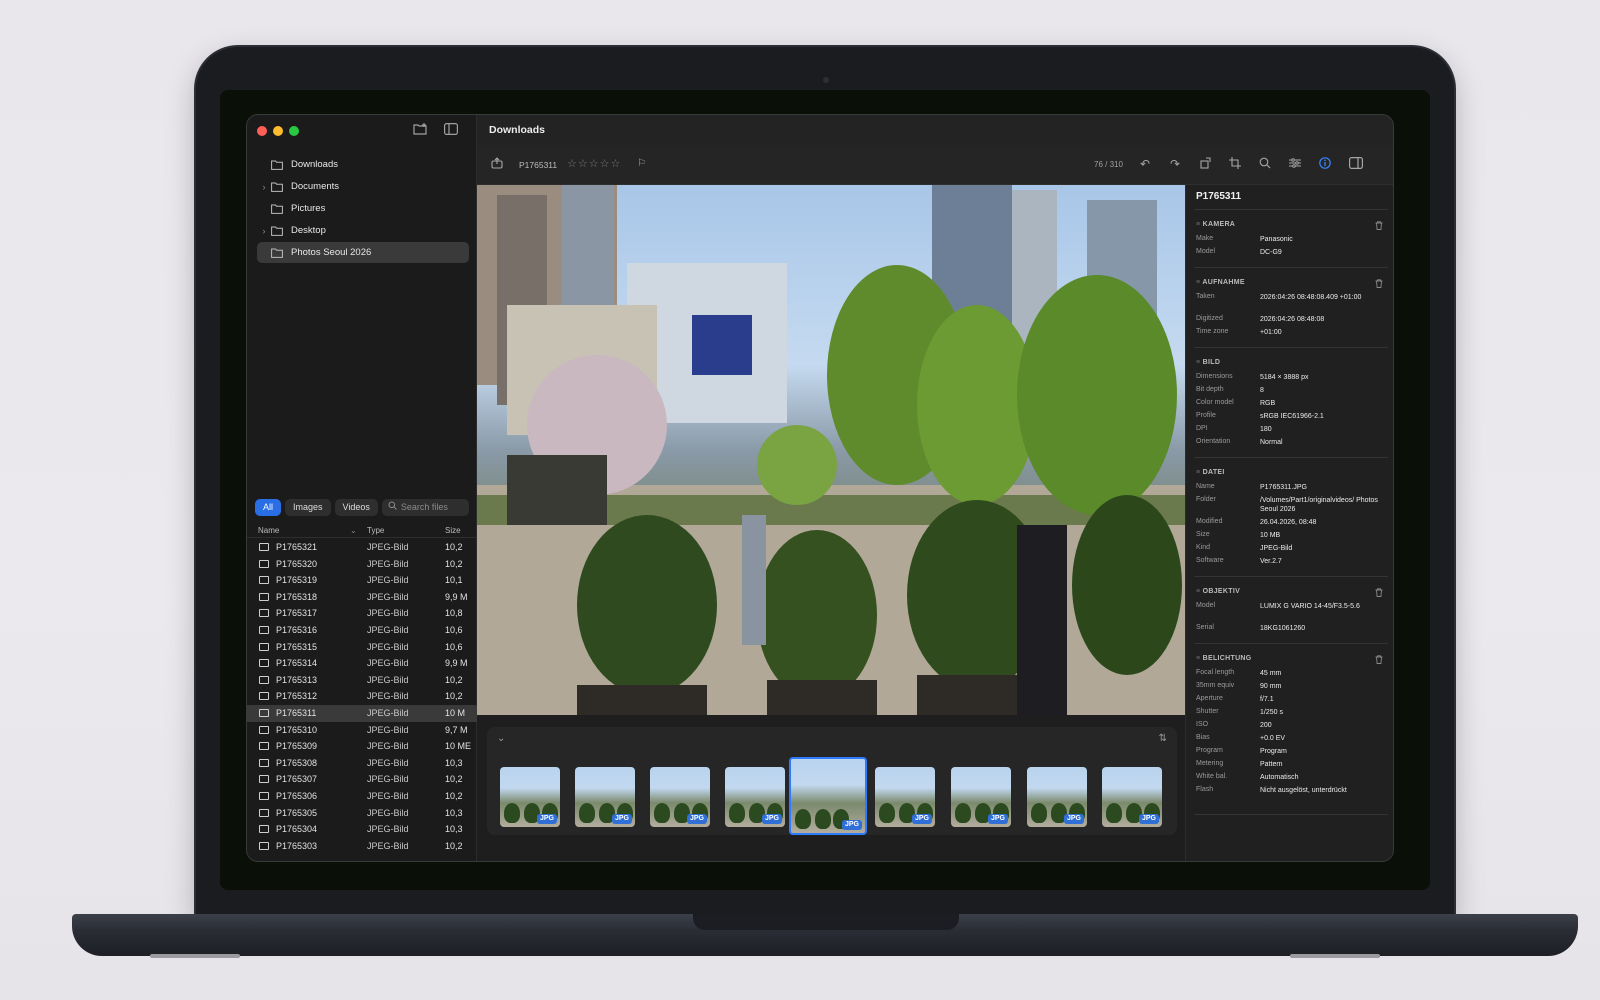 This screenshot has width=1600, height=1000. I want to click on metadata-key: Serial, so click(1205, 627).